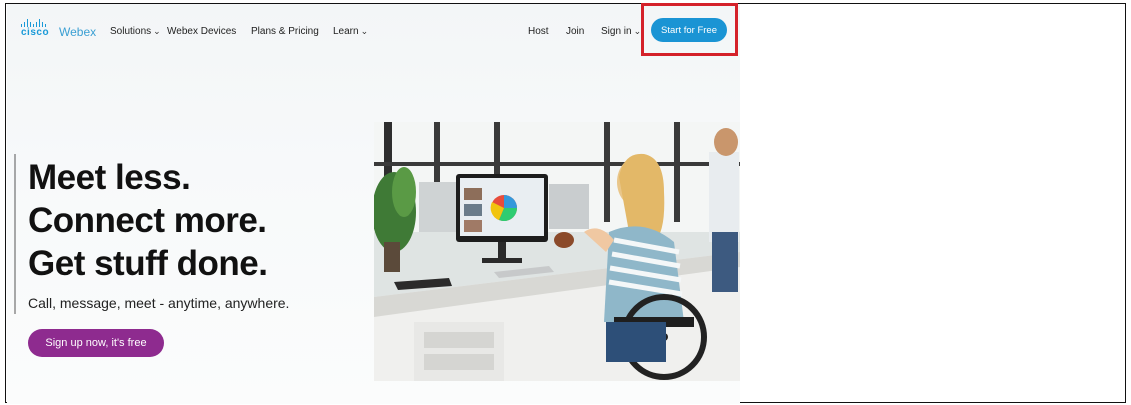 This screenshot has width=1131, height=405. I want to click on nav-solutions: Solutions ⌄, so click(135, 31).